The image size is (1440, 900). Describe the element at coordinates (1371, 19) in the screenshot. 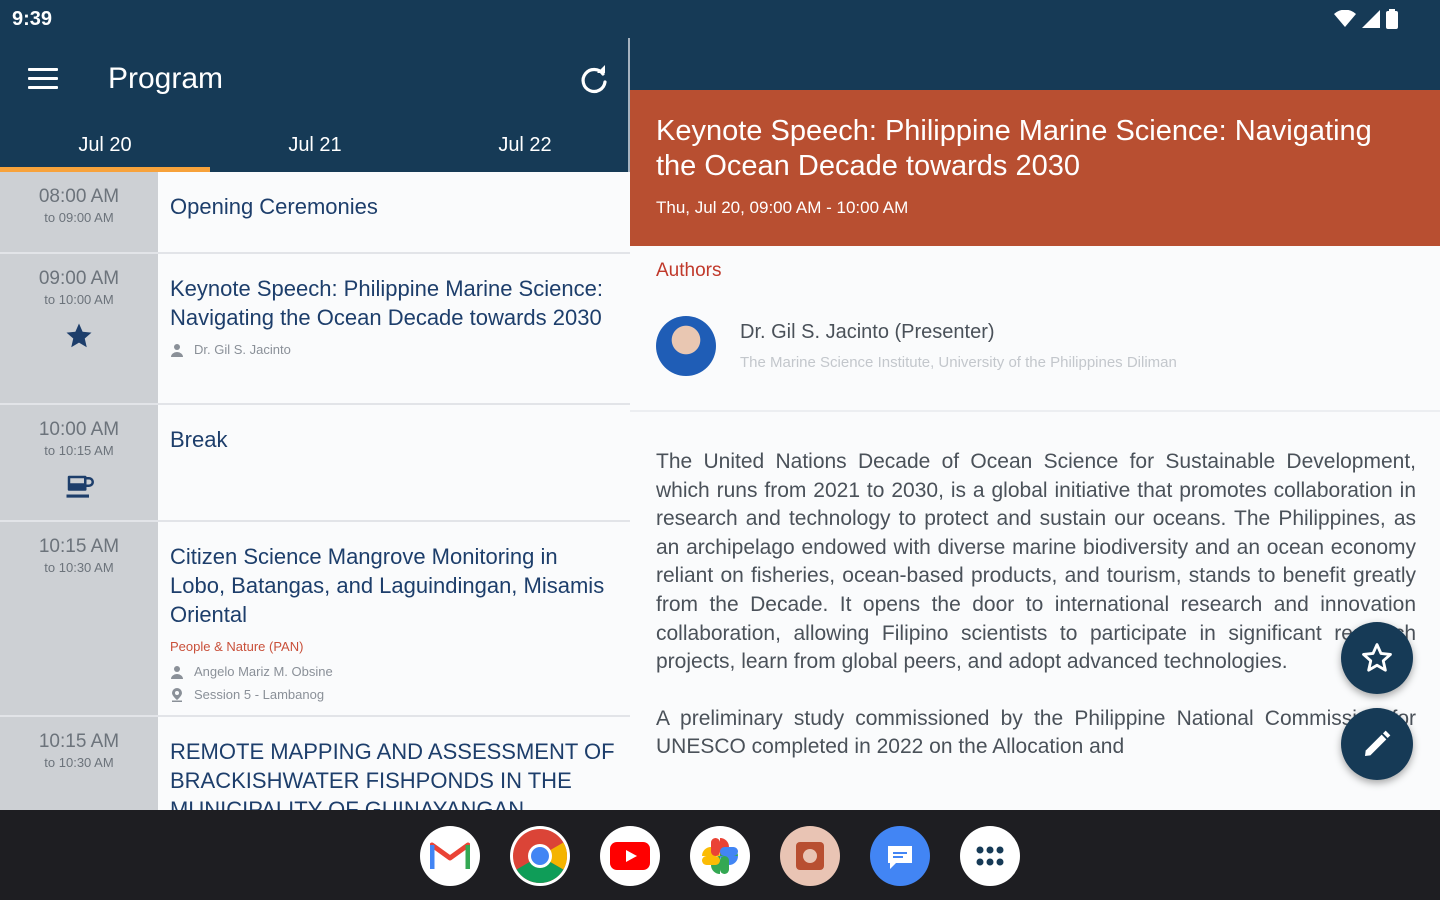

I see `signal-icon` at that location.